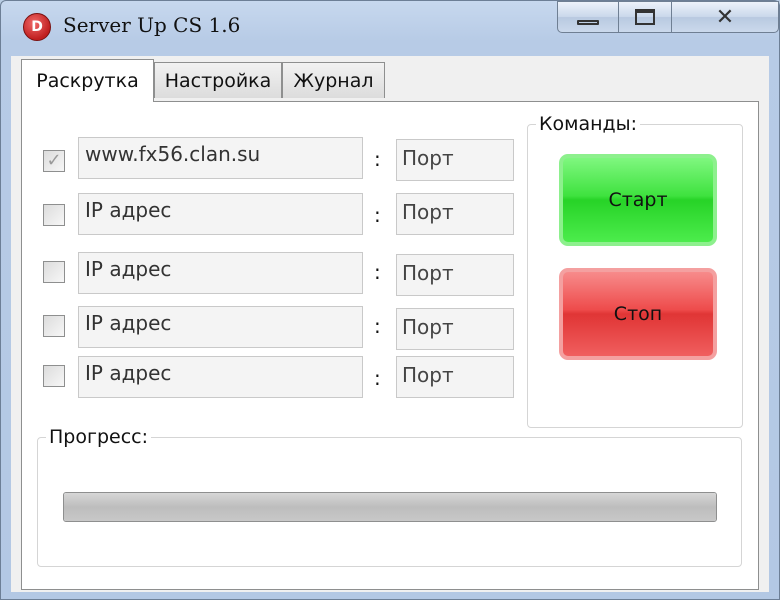 The height and width of the screenshot is (600, 780). What do you see at coordinates (333, 80) in the screenshot?
I see `tab-log: Журнал` at bounding box center [333, 80].